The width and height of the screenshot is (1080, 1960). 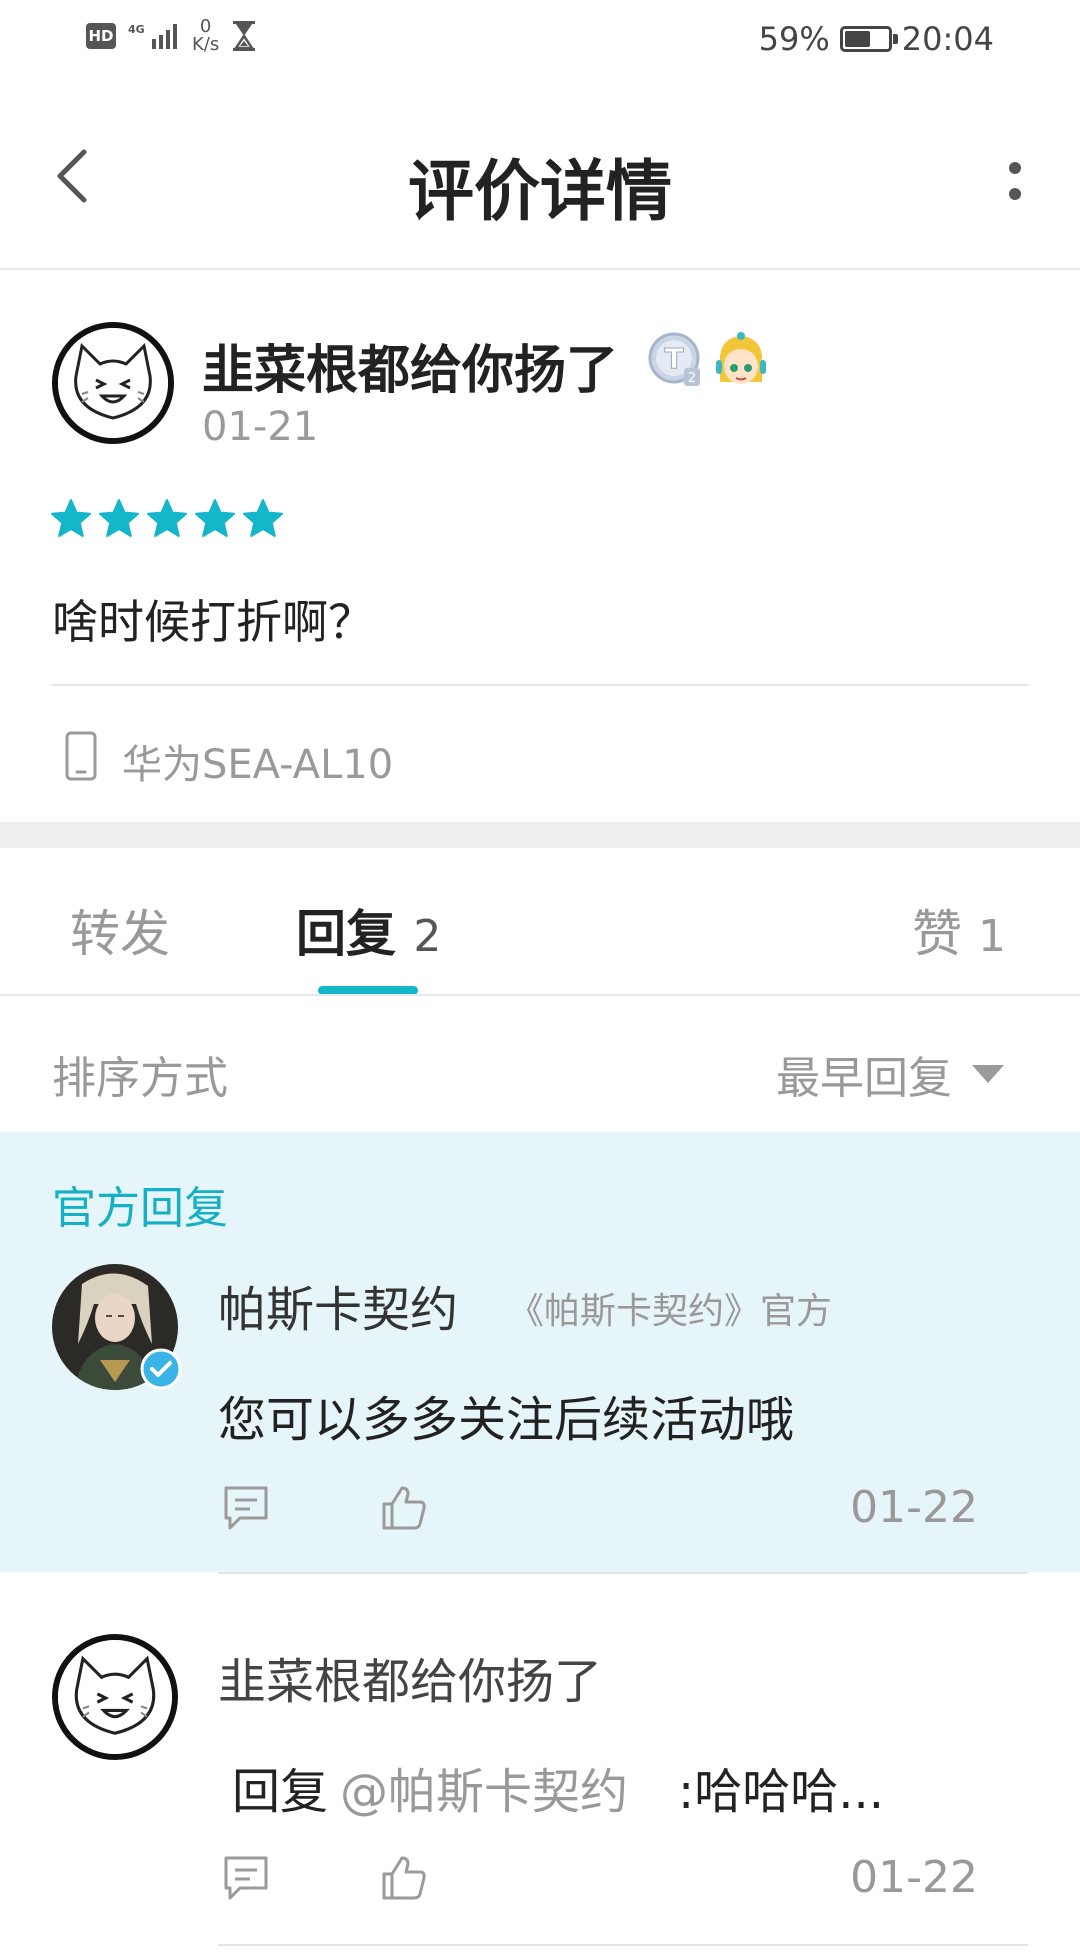 What do you see at coordinates (540, 835) in the screenshot?
I see `section-gap` at bounding box center [540, 835].